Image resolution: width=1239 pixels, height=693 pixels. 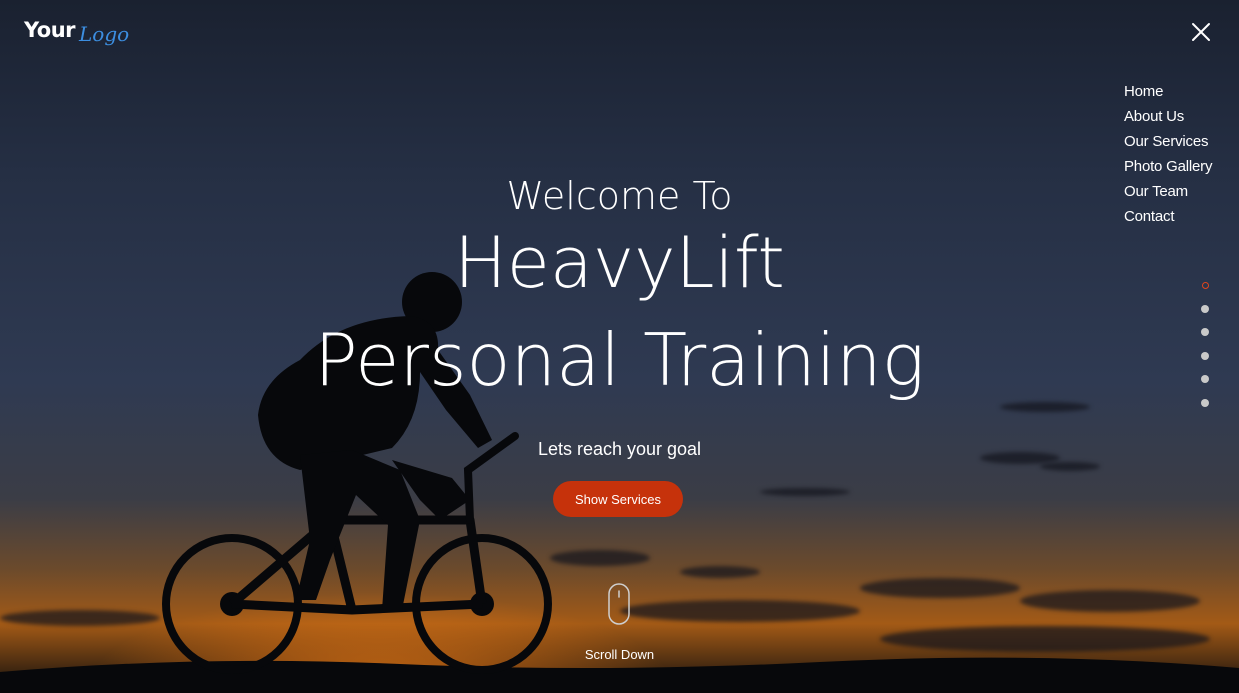 What do you see at coordinates (619, 449) in the screenshot?
I see `tagline: Lets reach your goal` at bounding box center [619, 449].